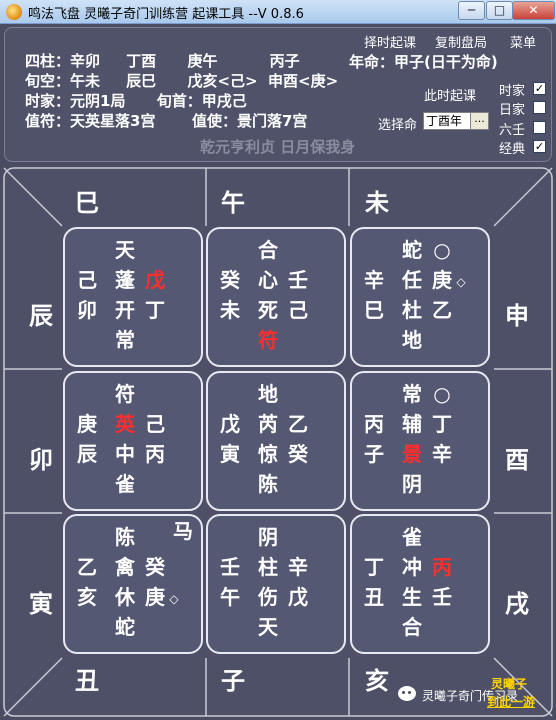  Describe the element at coordinates (183, 531) in the screenshot. I see `horse-marker: 马` at that location.